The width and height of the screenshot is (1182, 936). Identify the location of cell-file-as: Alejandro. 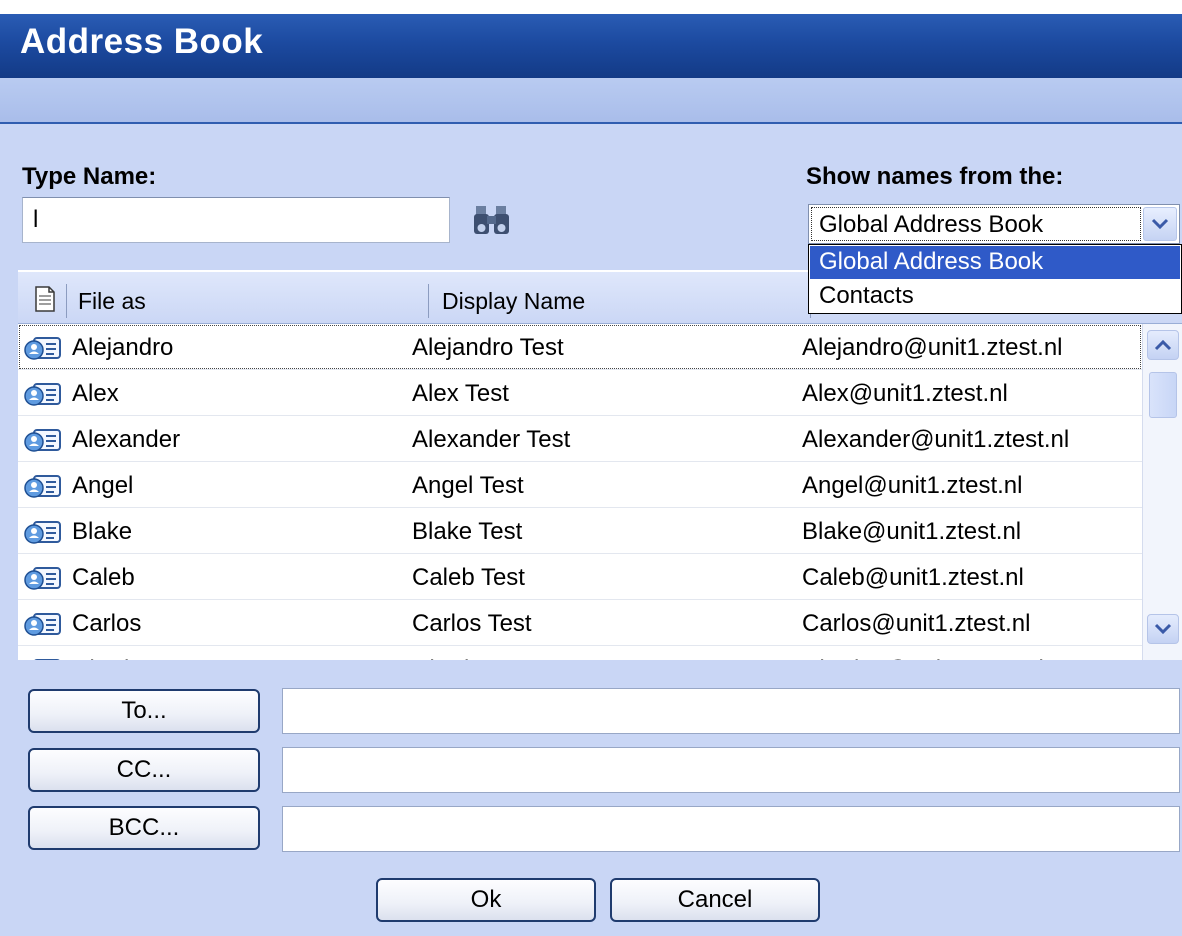
(123, 347).